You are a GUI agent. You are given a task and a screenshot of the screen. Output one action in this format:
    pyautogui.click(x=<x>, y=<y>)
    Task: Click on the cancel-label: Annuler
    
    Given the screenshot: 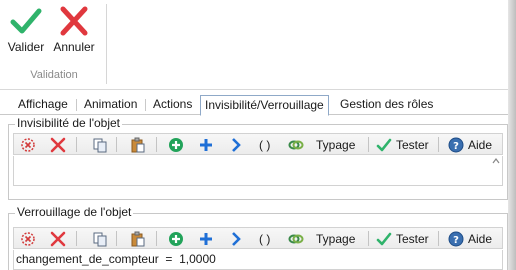 What is the action you would take?
    pyautogui.click(x=74, y=47)
    